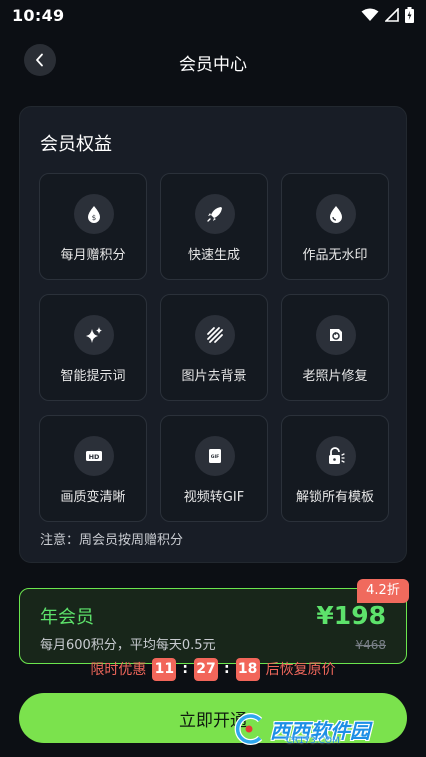  I want to click on benefit-video-to-gif: GIF 视频转GIF, so click(214, 468).